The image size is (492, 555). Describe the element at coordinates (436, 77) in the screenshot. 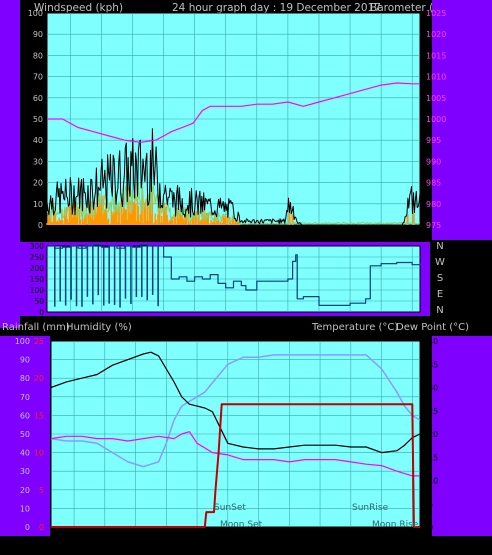

I see `barometer-tick-1010: 1010` at that location.